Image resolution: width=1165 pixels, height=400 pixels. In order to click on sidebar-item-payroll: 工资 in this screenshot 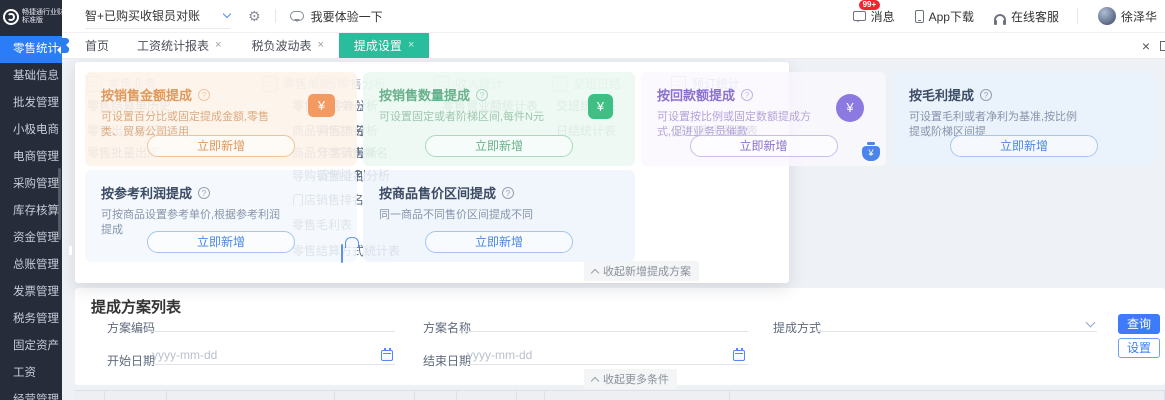, I will do `click(31, 373)`.